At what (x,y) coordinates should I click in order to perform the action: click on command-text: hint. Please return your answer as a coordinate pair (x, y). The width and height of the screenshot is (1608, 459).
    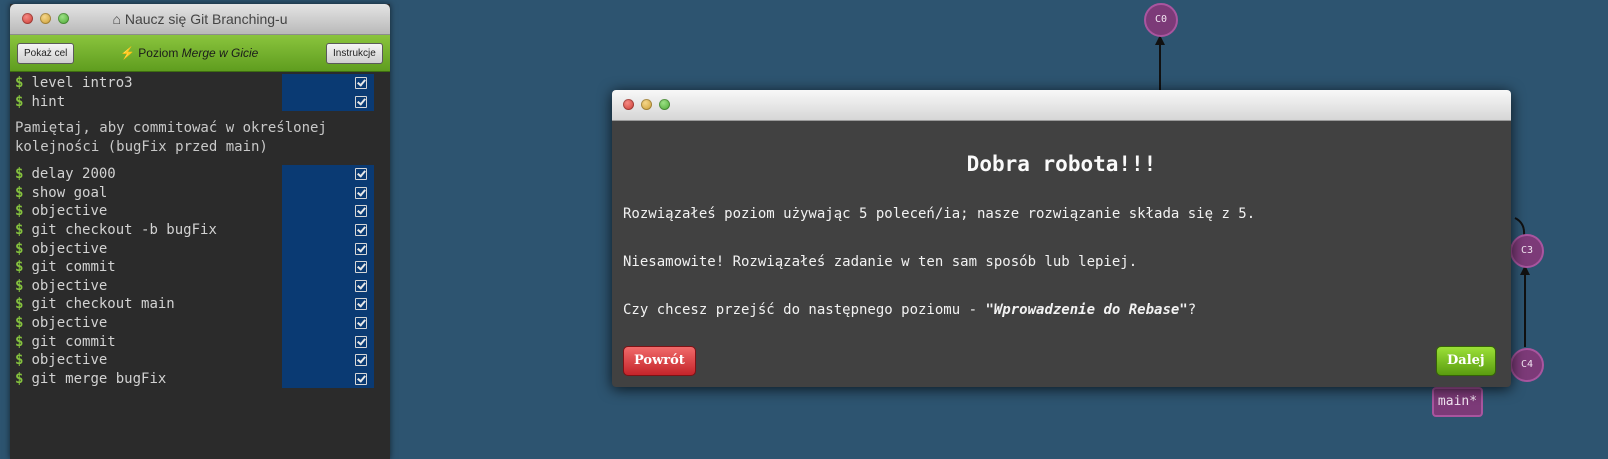
    Looking at the image, I should click on (48, 101).